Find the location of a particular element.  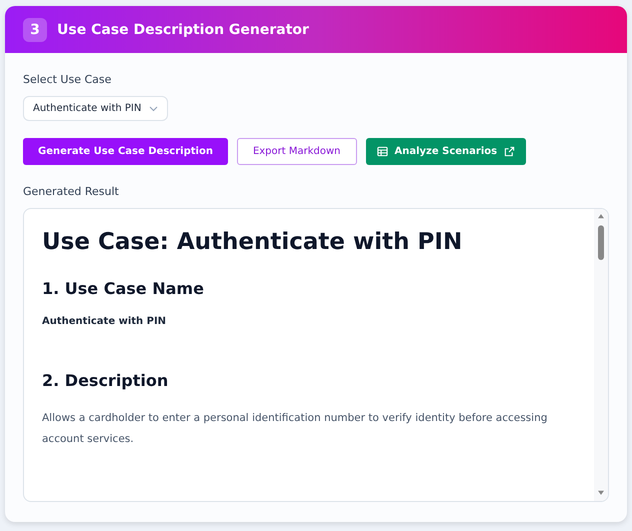

export-button: Export Markdown is located at coordinates (296, 151).